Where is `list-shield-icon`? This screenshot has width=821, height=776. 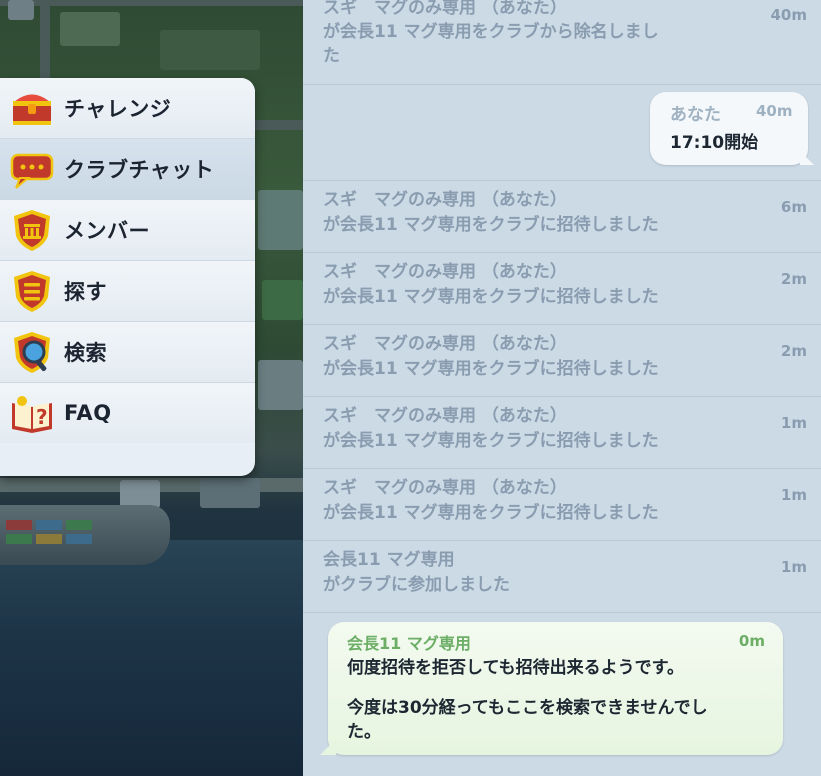
list-shield-icon is located at coordinates (32, 291).